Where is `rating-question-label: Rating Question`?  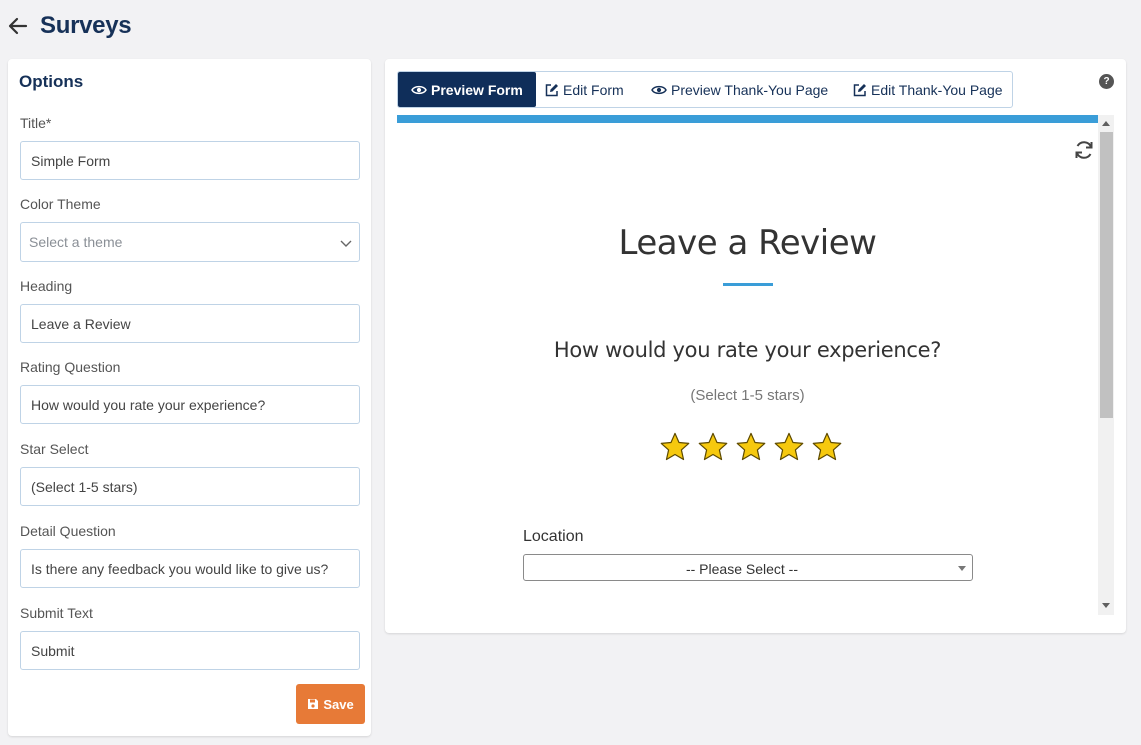 rating-question-label: Rating Question is located at coordinates (70, 367).